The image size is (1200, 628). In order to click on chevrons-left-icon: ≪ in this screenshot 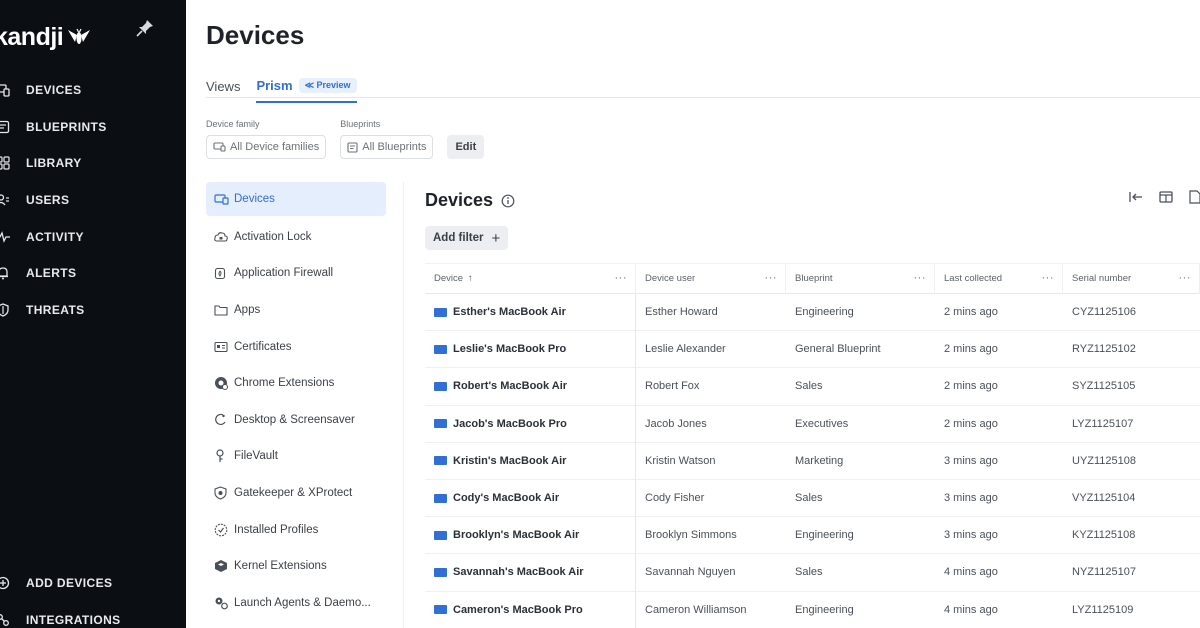, I will do `click(310, 85)`.